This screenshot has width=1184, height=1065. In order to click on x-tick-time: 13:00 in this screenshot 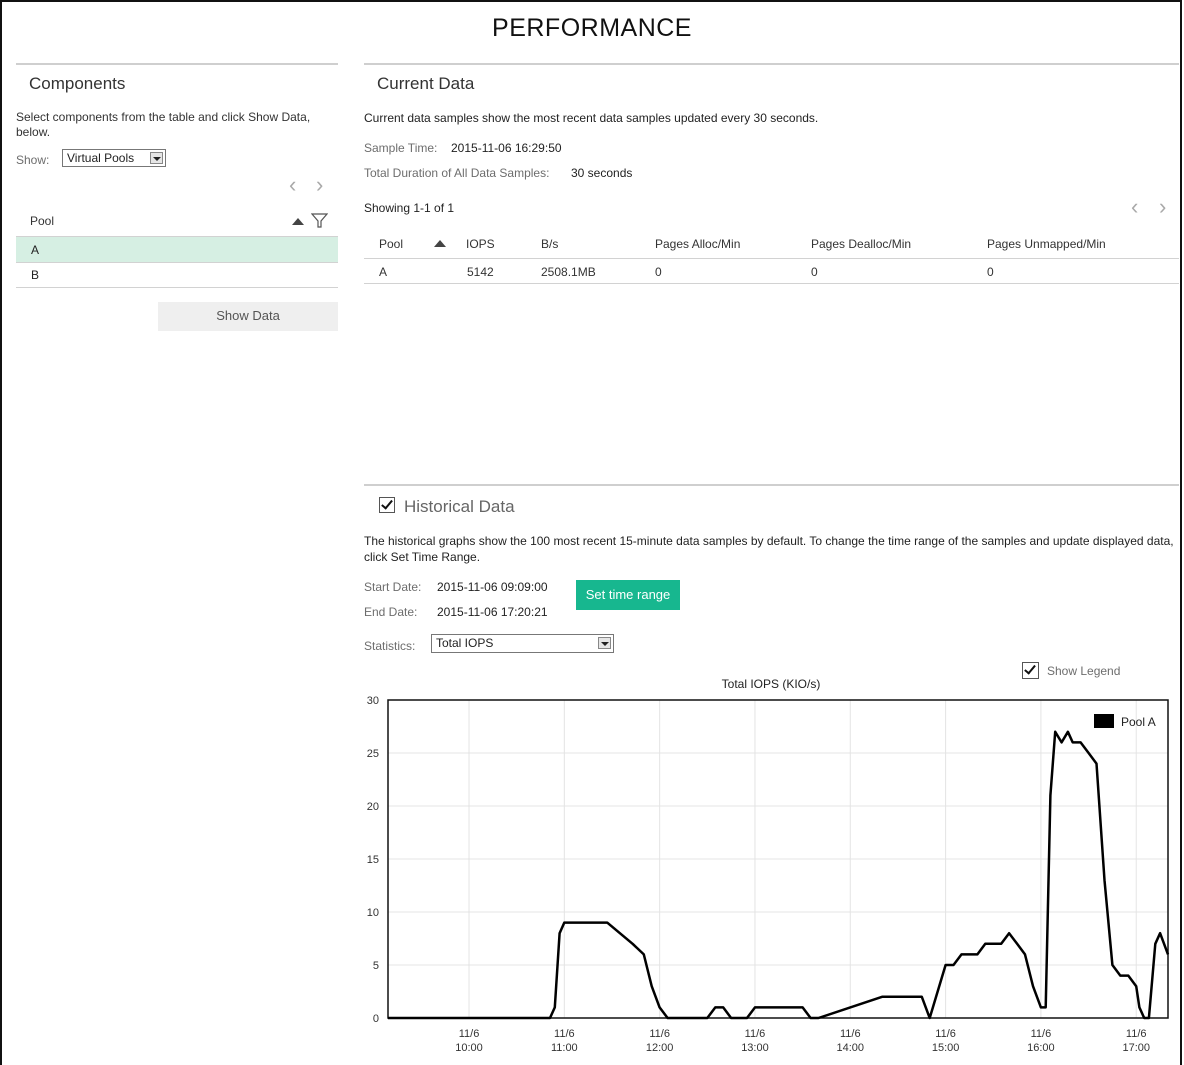, I will do `click(755, 1048)`.